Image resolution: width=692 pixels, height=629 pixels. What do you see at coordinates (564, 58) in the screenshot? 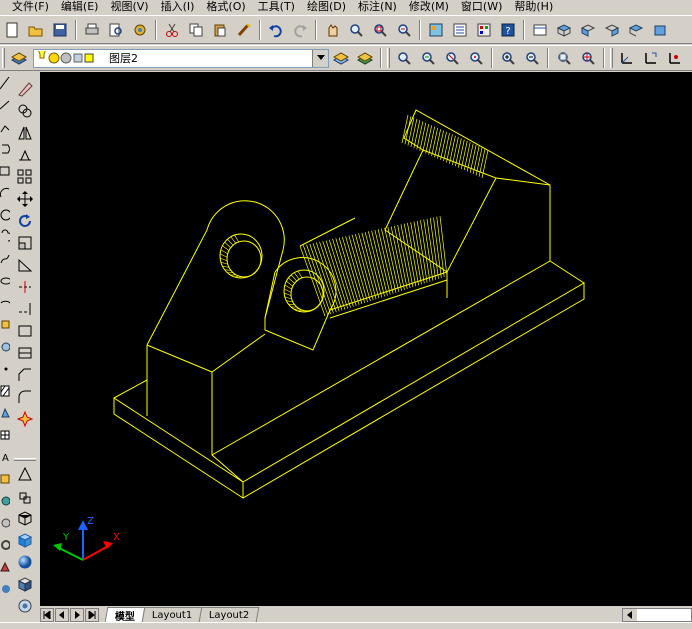
I see `zoom-all-icon` at bounding box center [564, 58].